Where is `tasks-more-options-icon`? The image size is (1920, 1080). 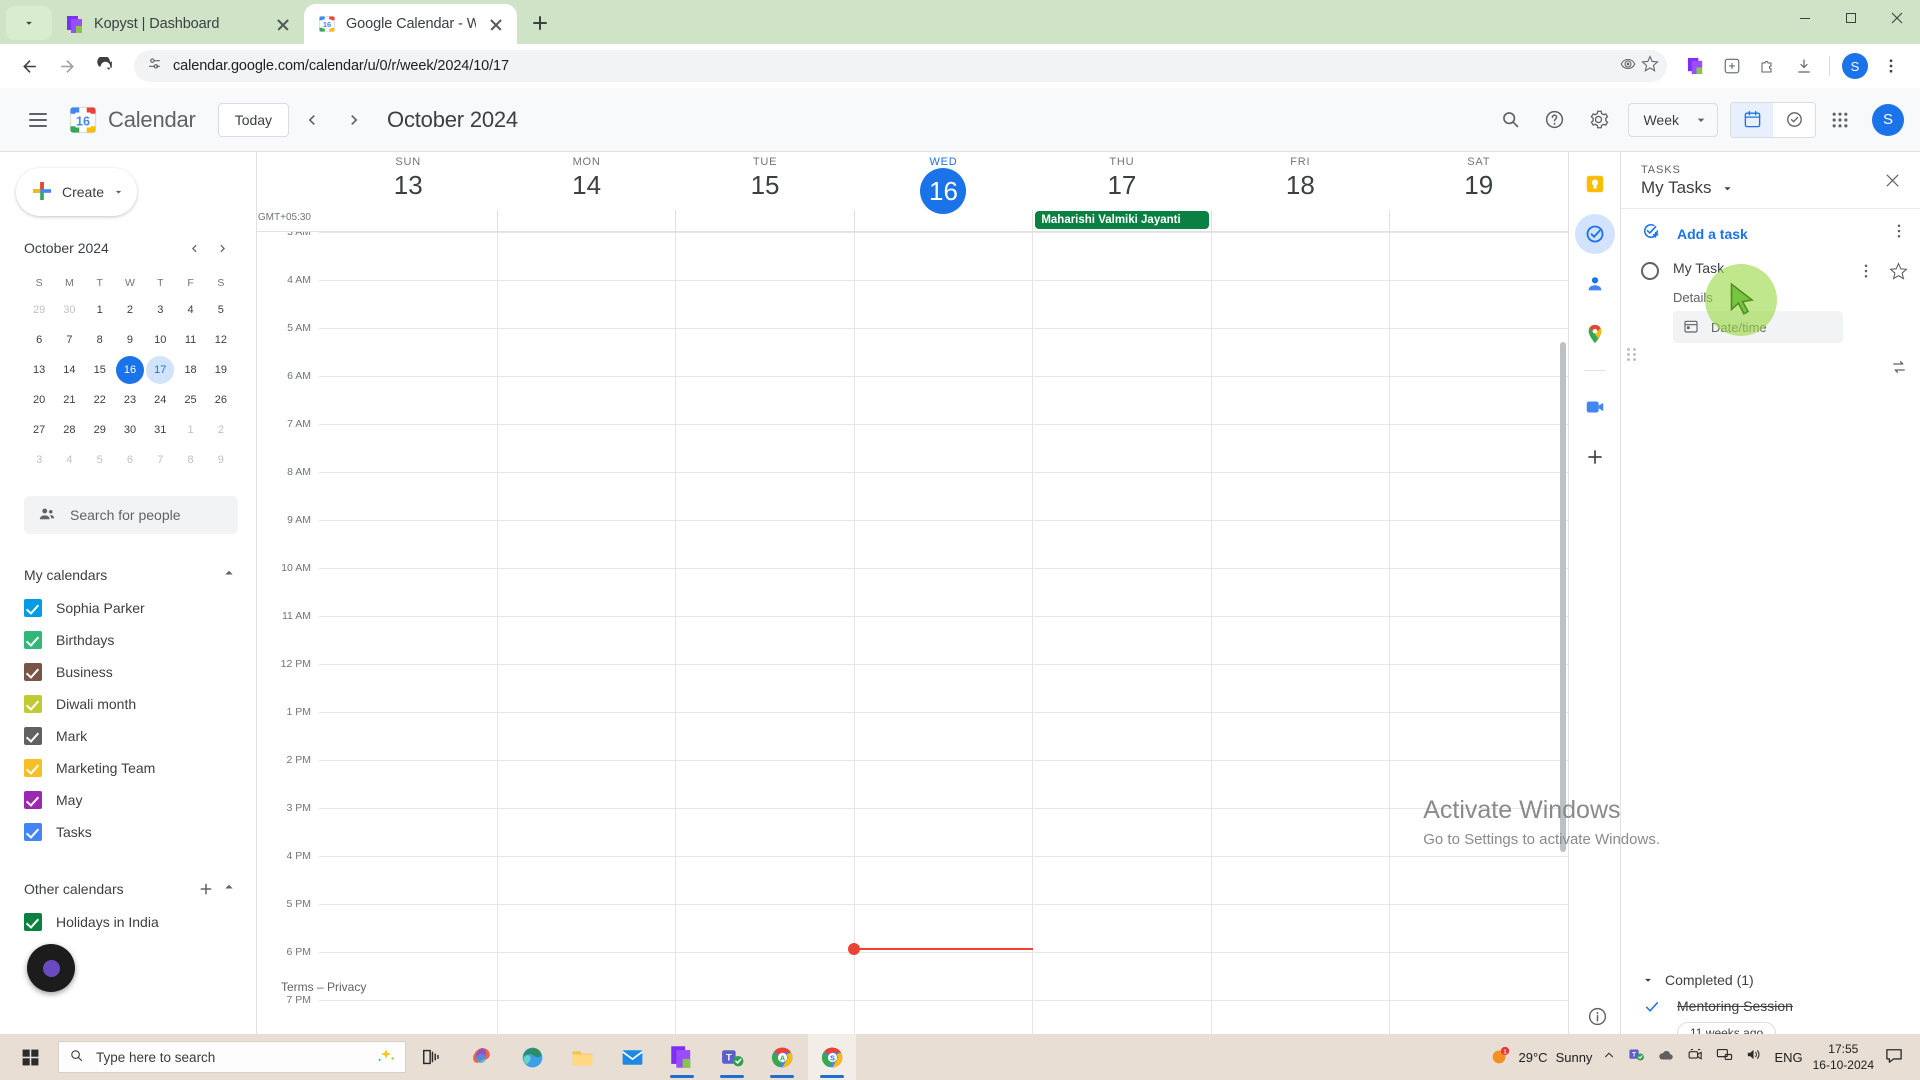
tasks-more-options-icon is located at coordinates (1899, 233).